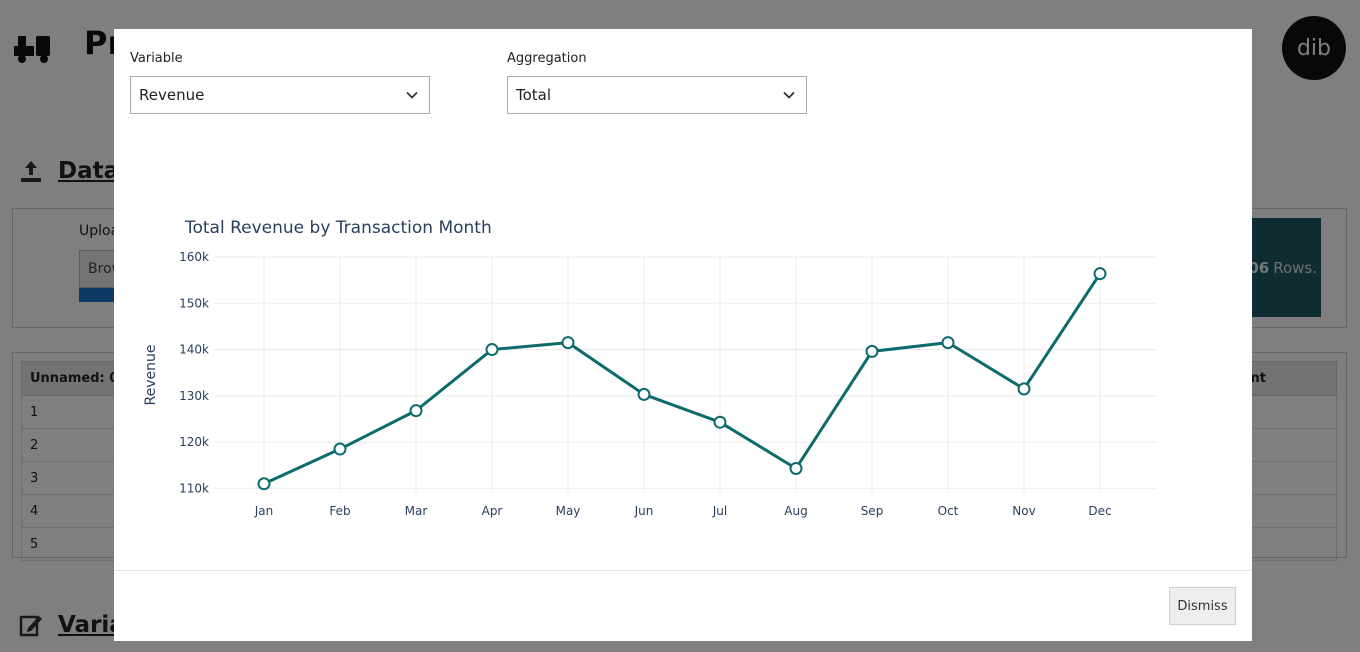 This screenshot has width=1360, height=652. What do you see at coordinates (1099, 511) in the screenshot?
I see `x-tick-label: Dec` at bounding box center [1099, 511].